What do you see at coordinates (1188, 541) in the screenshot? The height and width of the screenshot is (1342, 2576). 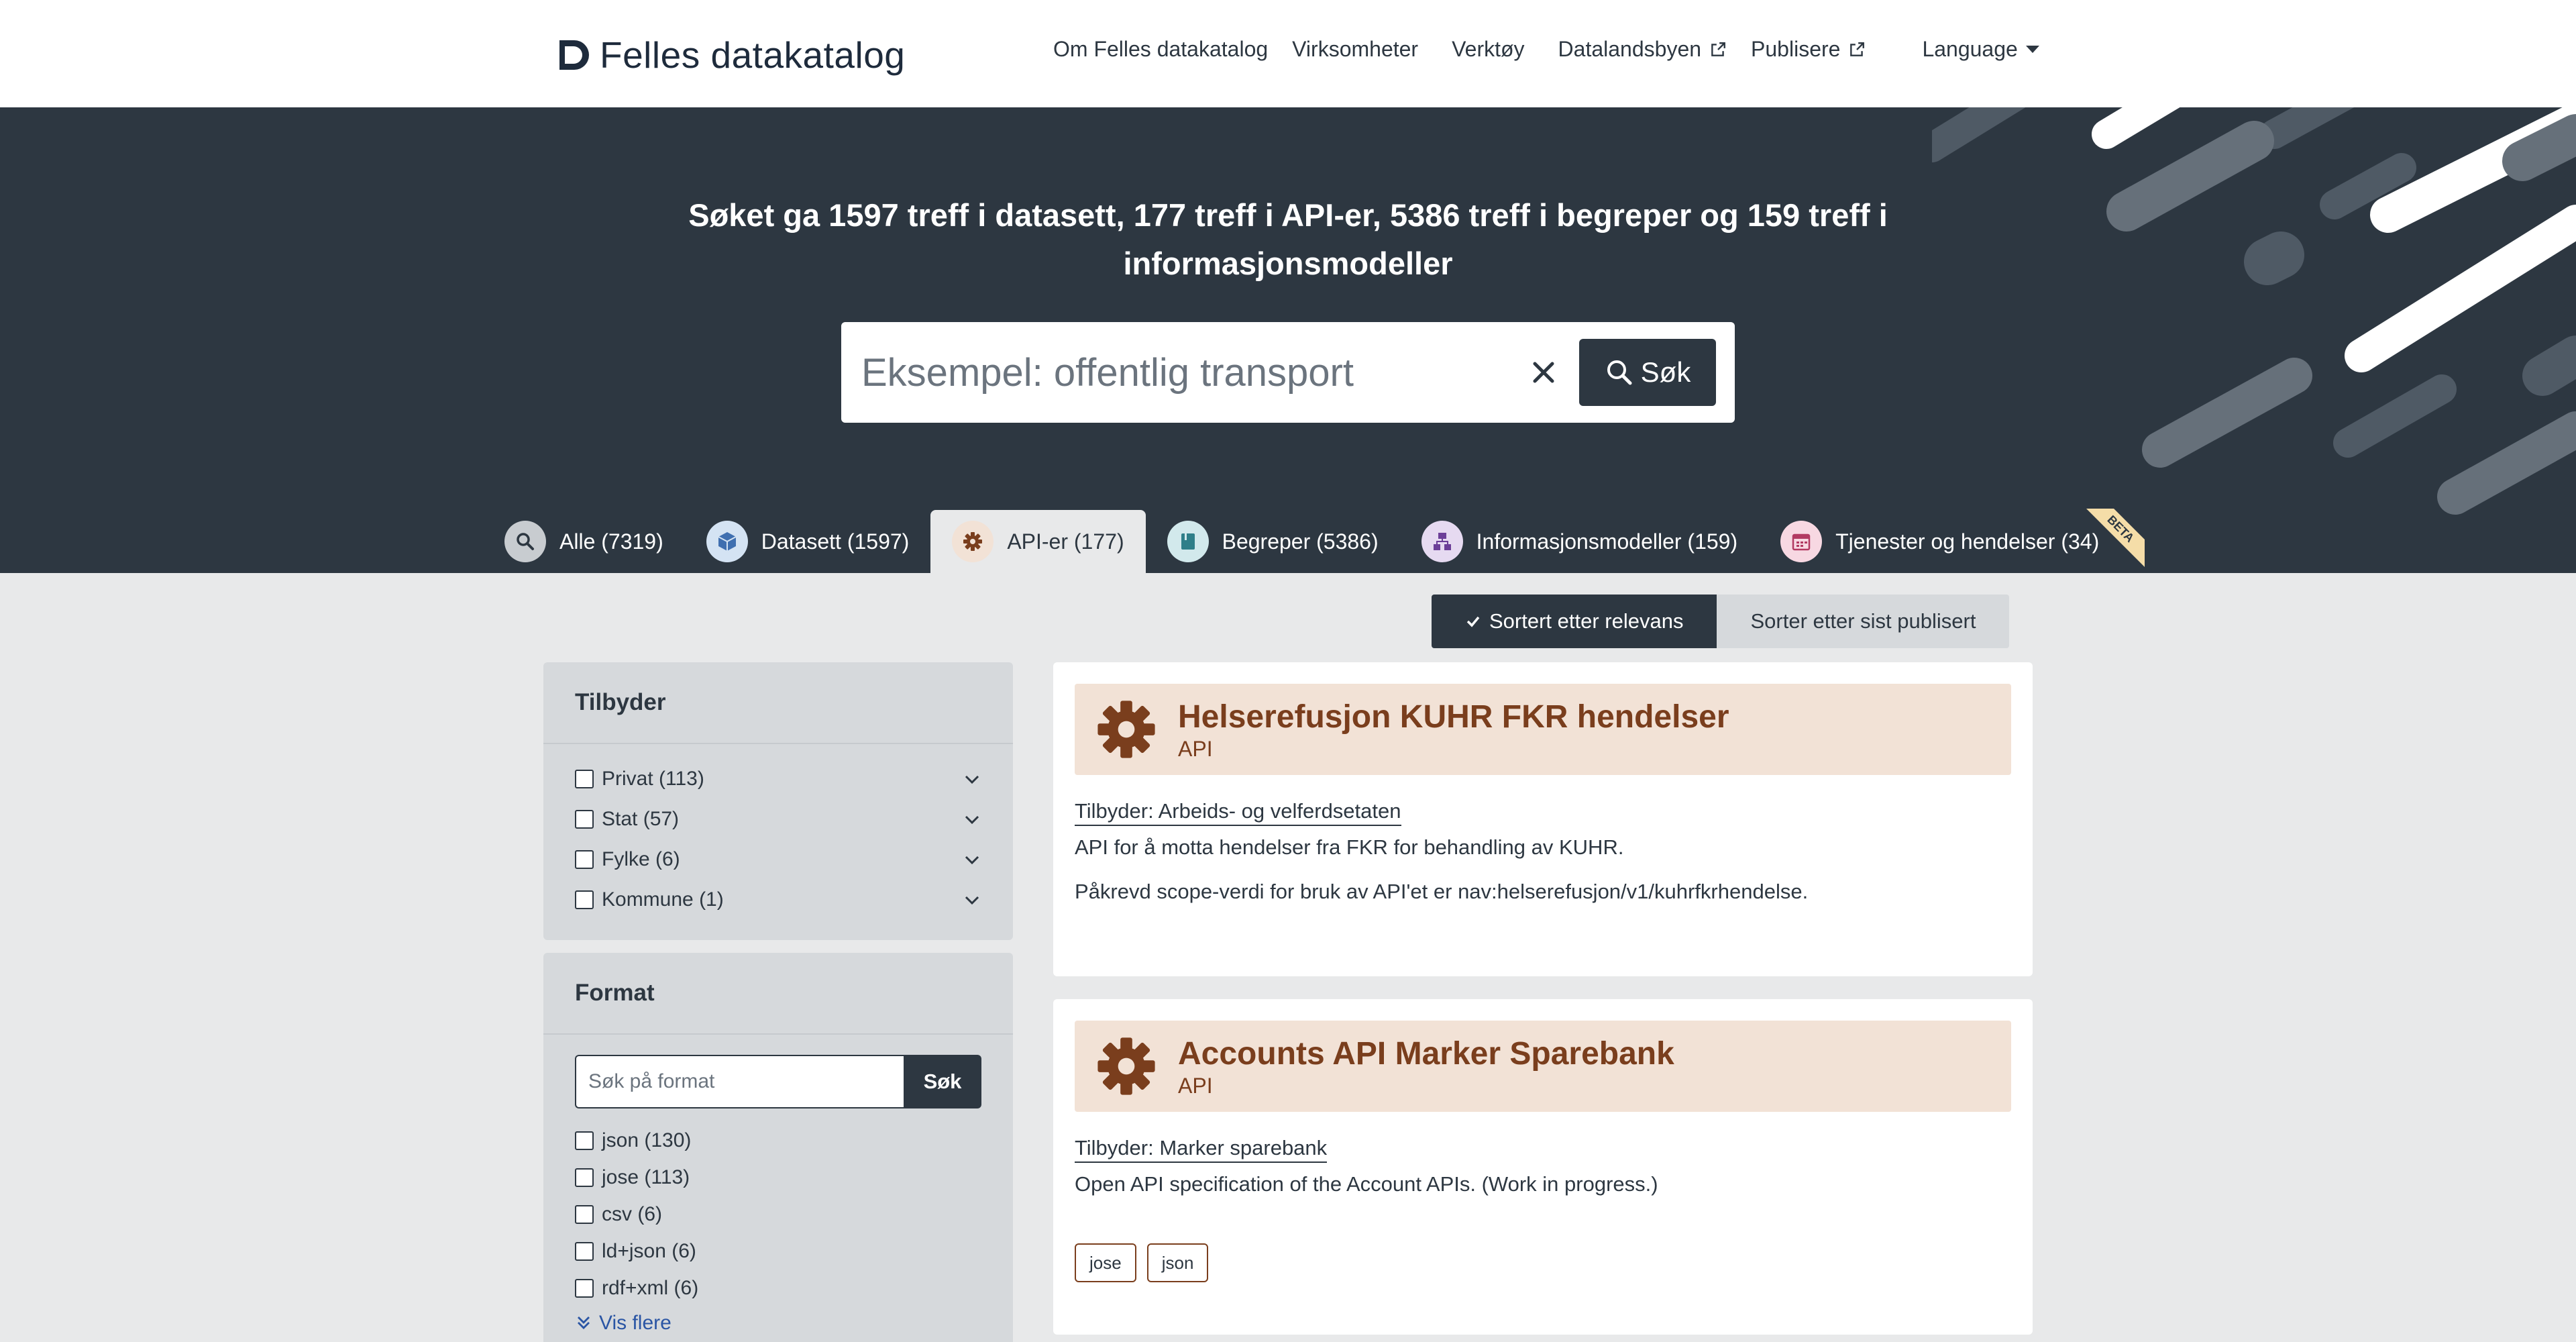 I see `book-icon` at bounding box center [1188, 541].